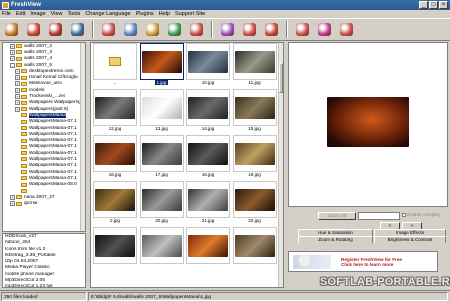  I want to click on menu-tools: Tools, so click(73, 14).